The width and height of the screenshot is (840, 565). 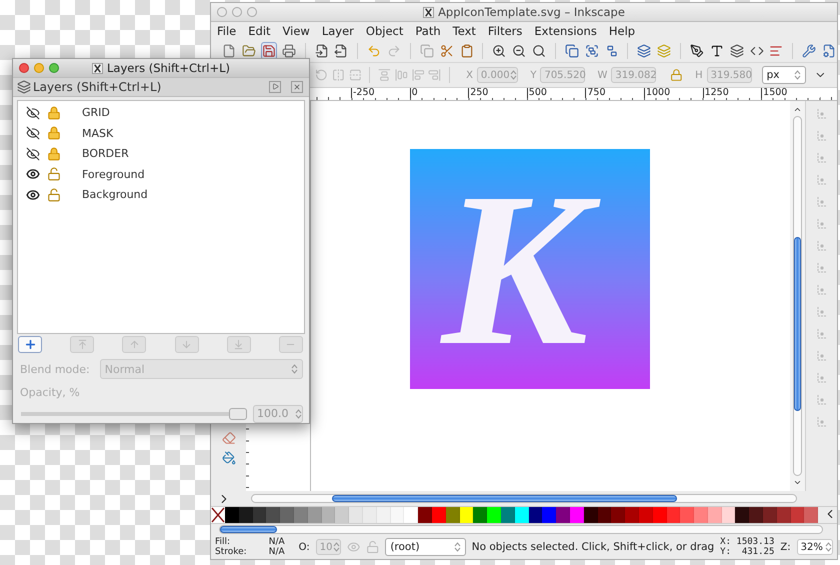 What do you see at coordinates (321, 75) in the screenshot?
I see `rotate-icon` at bounding box center [321, 75].